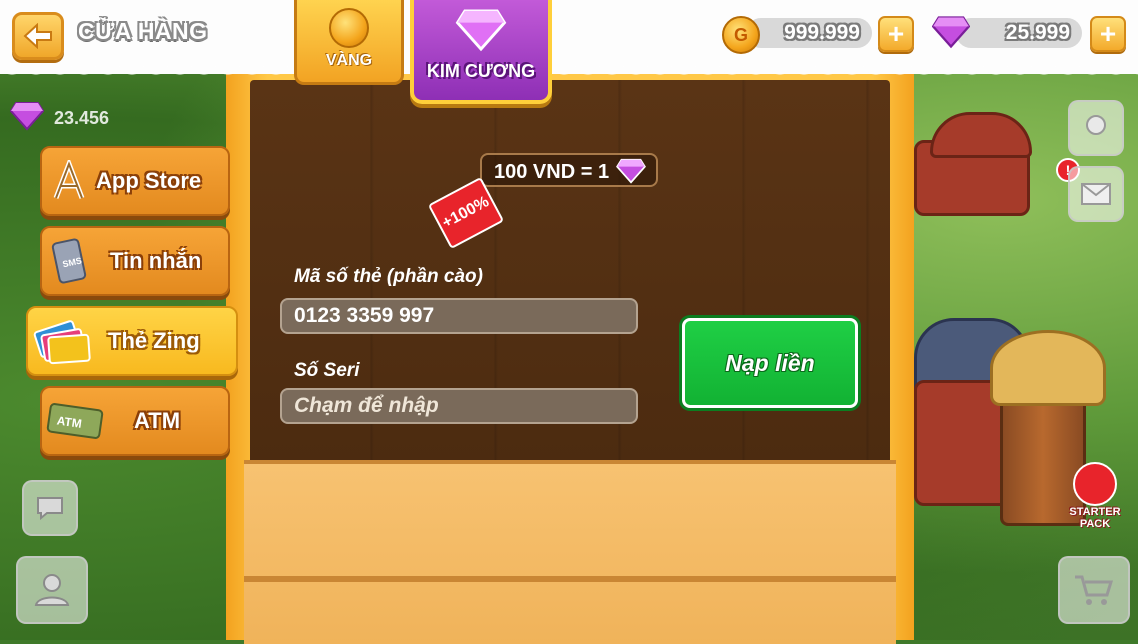 Image resolution: width=1138 pixels, height=644 pixels. Describe the element at coordinates (570, 579) in the screenshot. I see `plank-divider` at that location.